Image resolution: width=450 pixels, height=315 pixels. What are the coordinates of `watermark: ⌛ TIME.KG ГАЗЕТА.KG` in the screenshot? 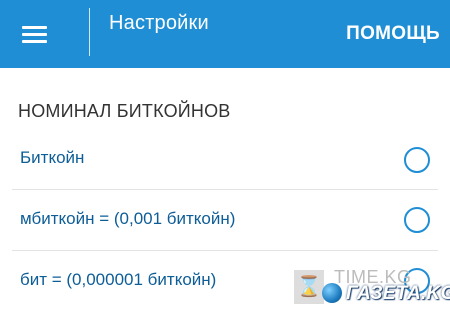 It's located at (371, 290).